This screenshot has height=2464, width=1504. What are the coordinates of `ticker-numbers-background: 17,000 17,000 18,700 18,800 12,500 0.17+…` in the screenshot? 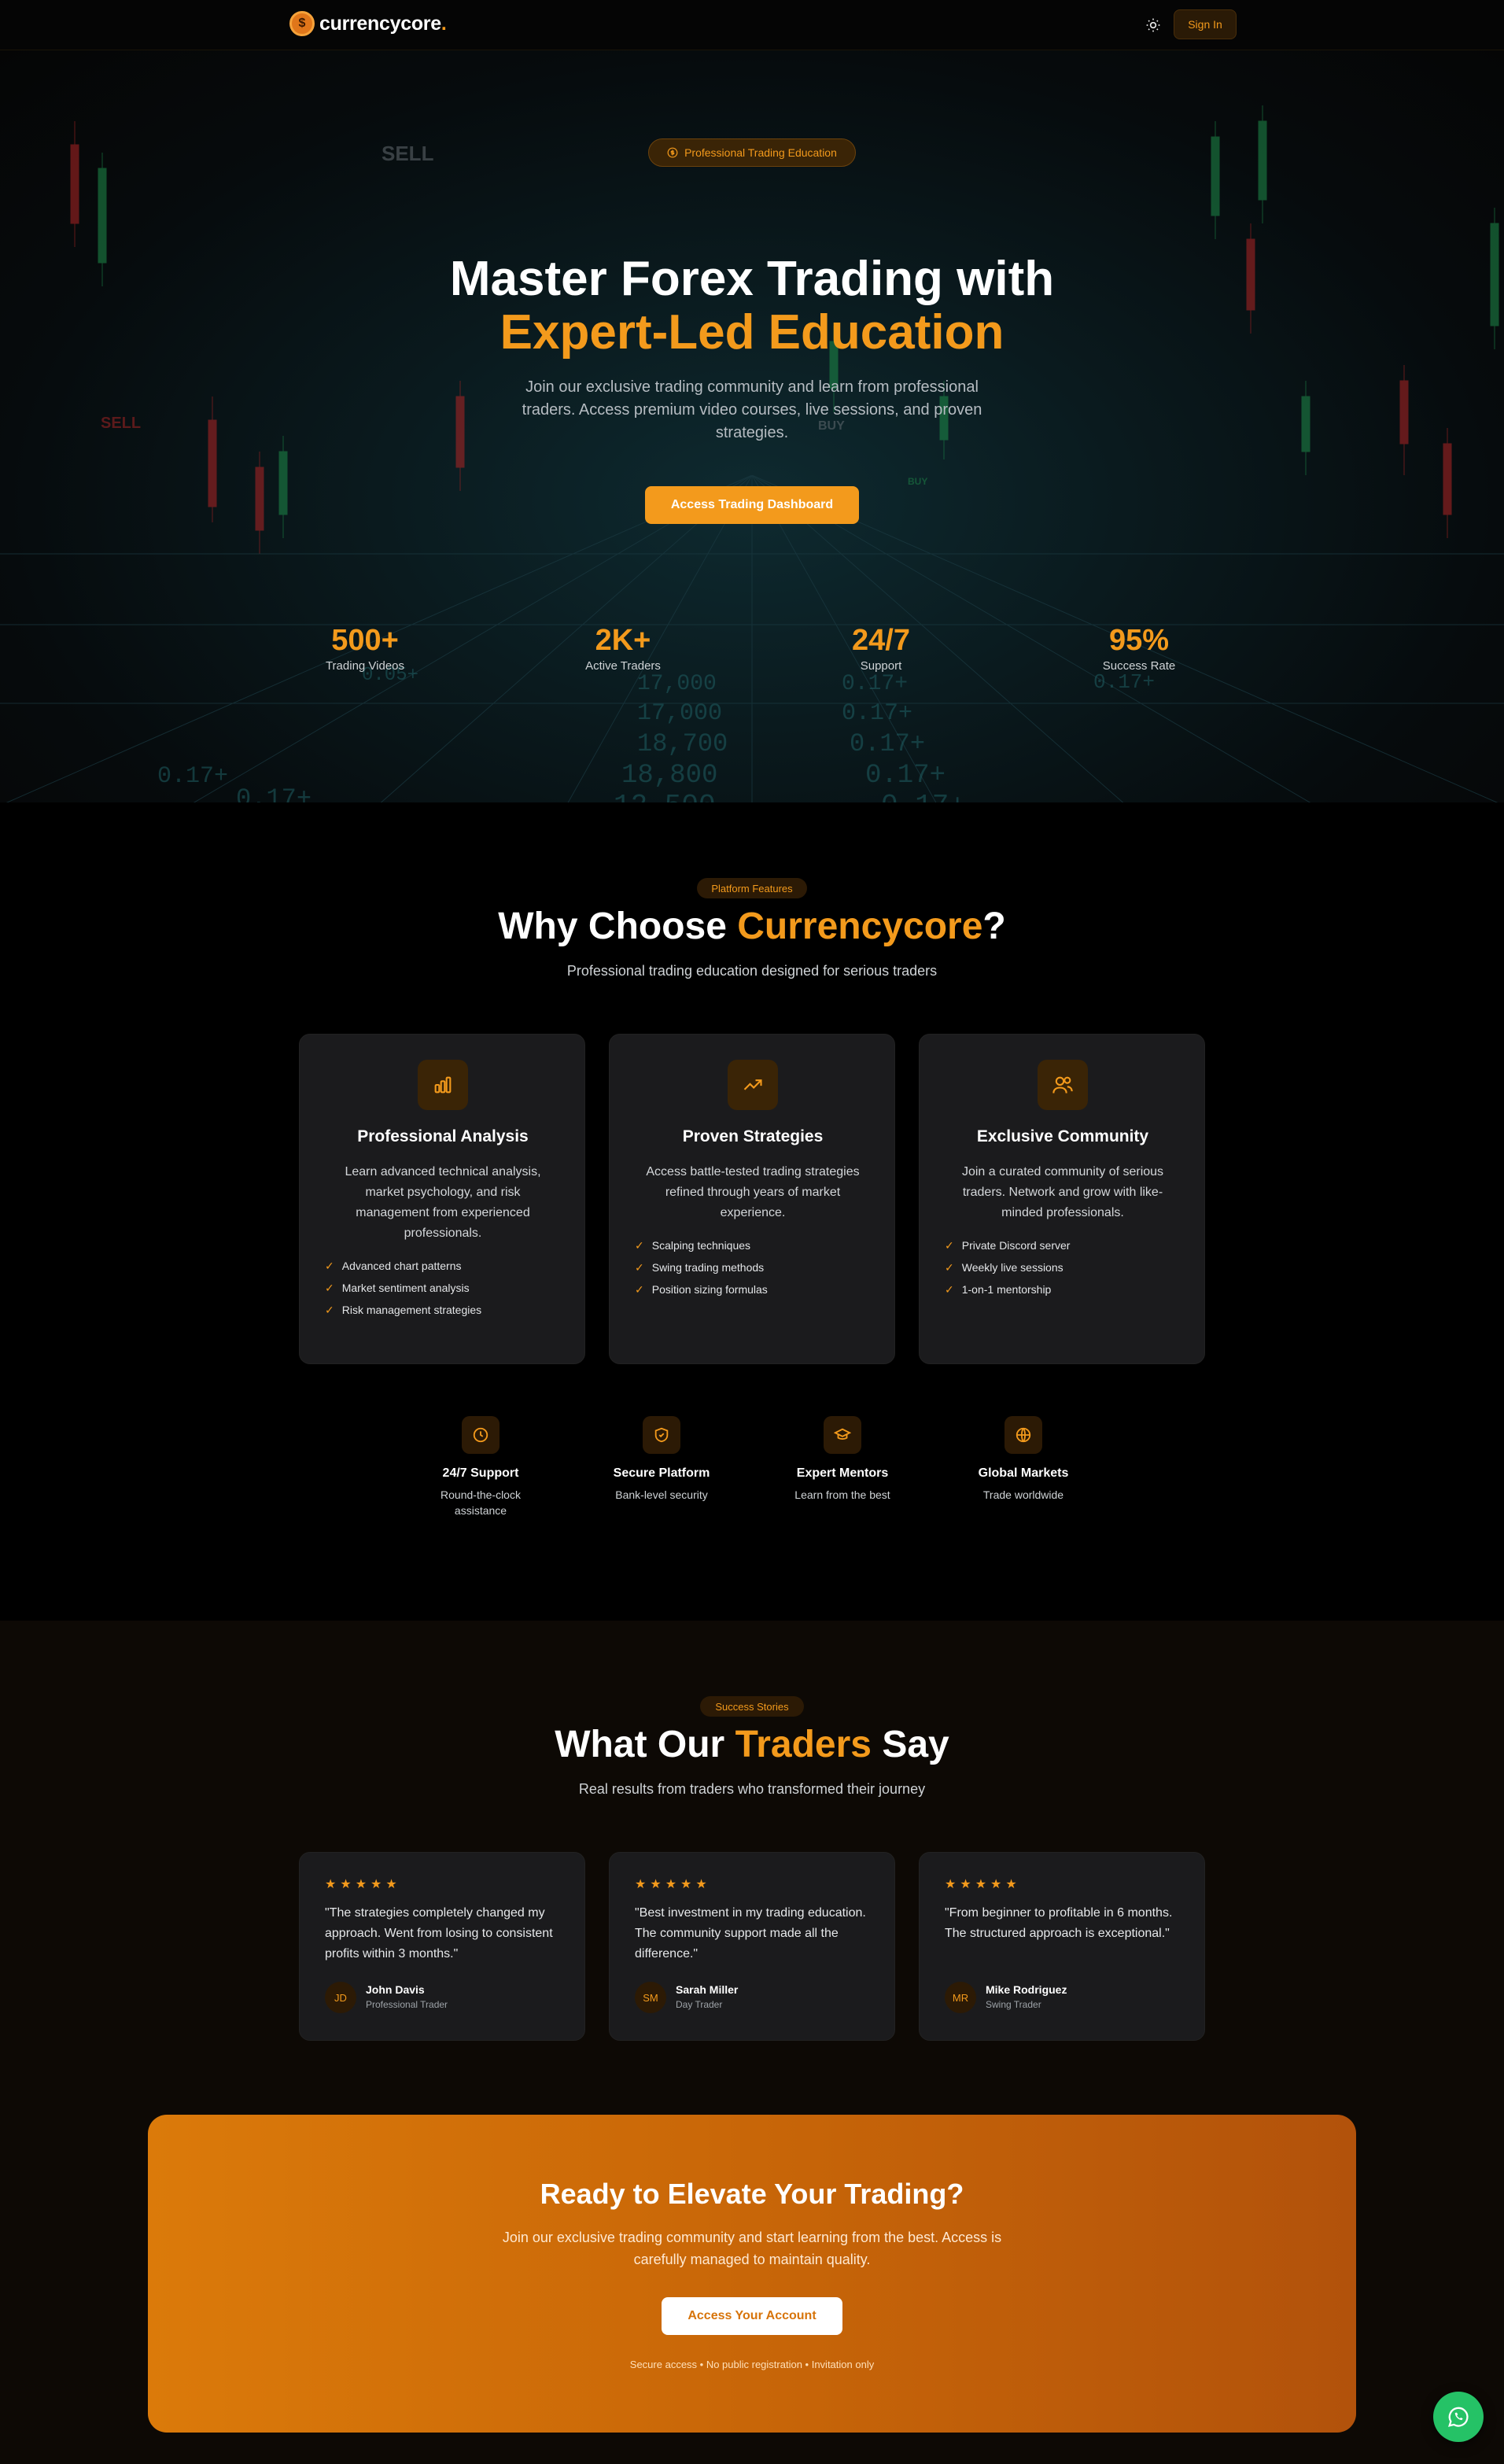 It's located at (656, 733).